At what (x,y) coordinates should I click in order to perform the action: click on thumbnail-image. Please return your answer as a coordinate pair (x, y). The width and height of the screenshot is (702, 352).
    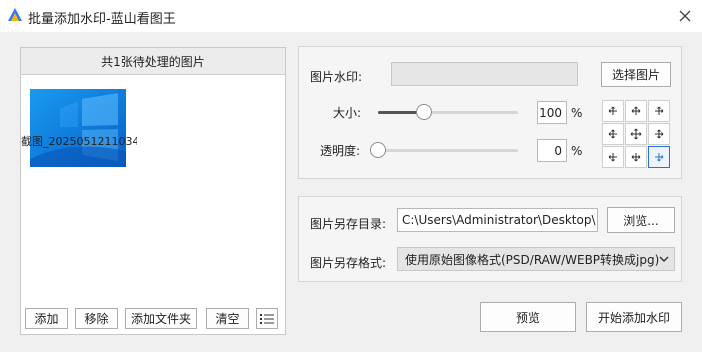
    Looking at the image, I should click on (78, 128).